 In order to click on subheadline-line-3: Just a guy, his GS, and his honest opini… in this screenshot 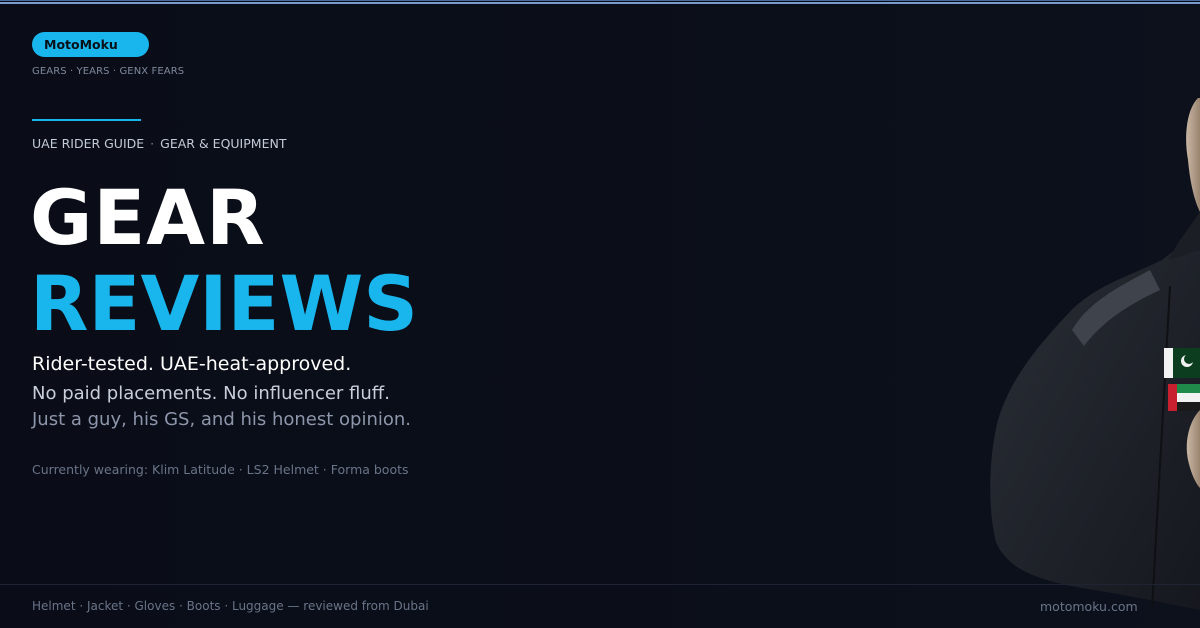, I will do `click(222, 419)`.